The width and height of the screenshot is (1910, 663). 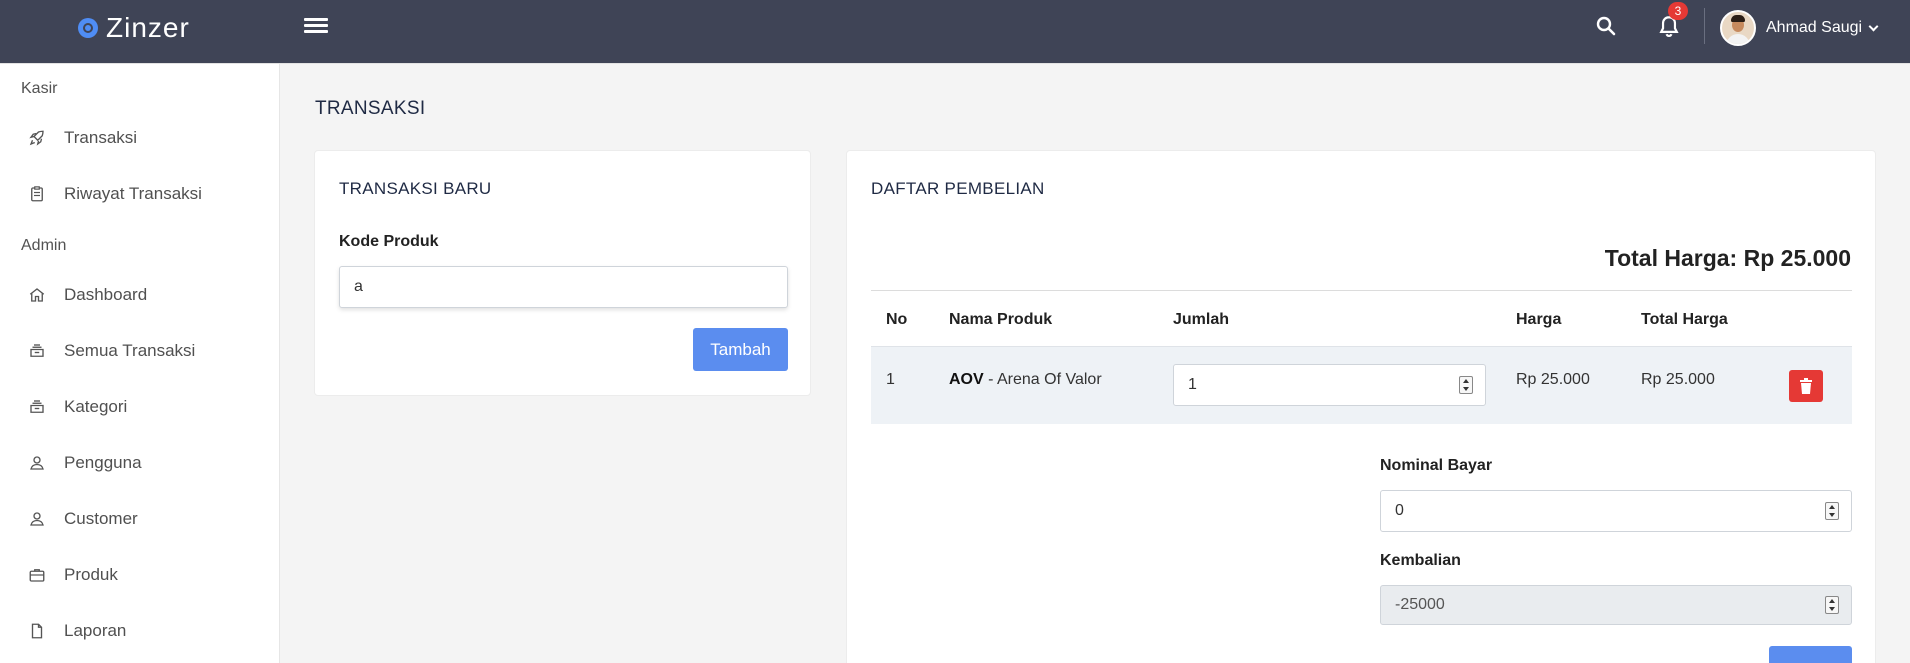 What do you see at coordinates (37, 138) in the screenshot?
I see `rocket-icon` at bounding box center [37, 138].